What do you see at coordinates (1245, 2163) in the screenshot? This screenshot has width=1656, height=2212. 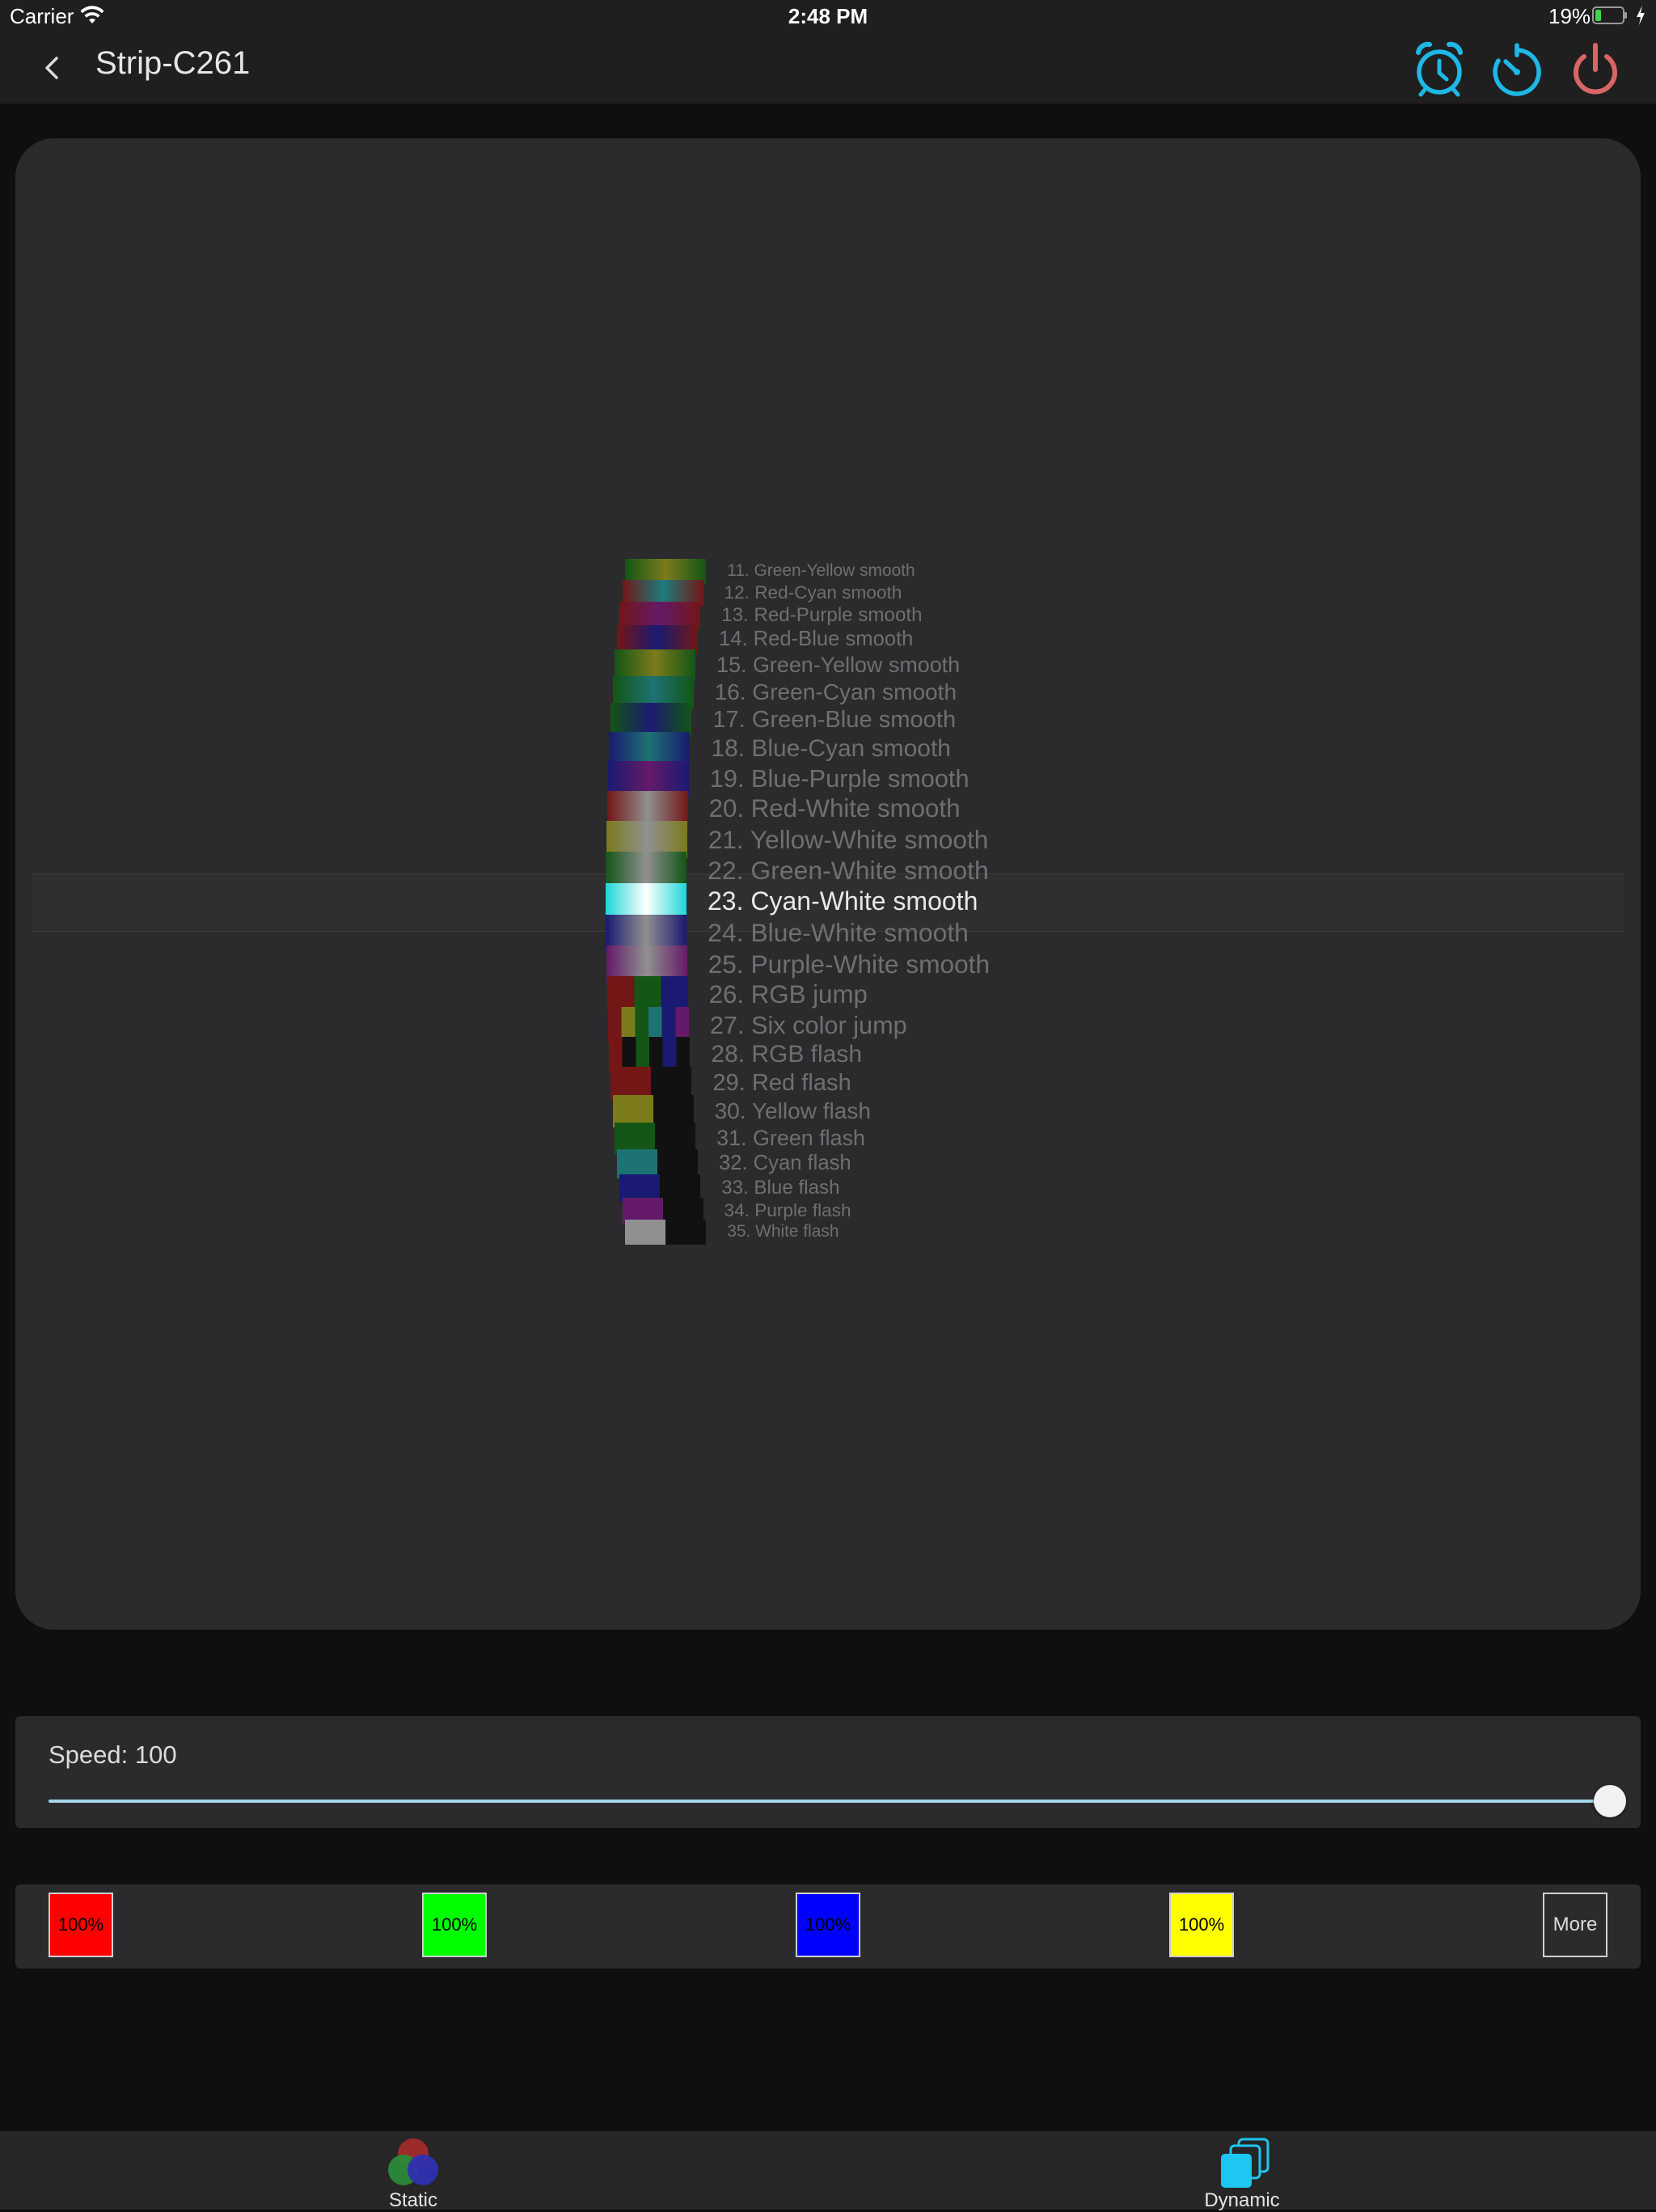 I see `stacked-squares-icon` at bounding box center [1245, 2163].